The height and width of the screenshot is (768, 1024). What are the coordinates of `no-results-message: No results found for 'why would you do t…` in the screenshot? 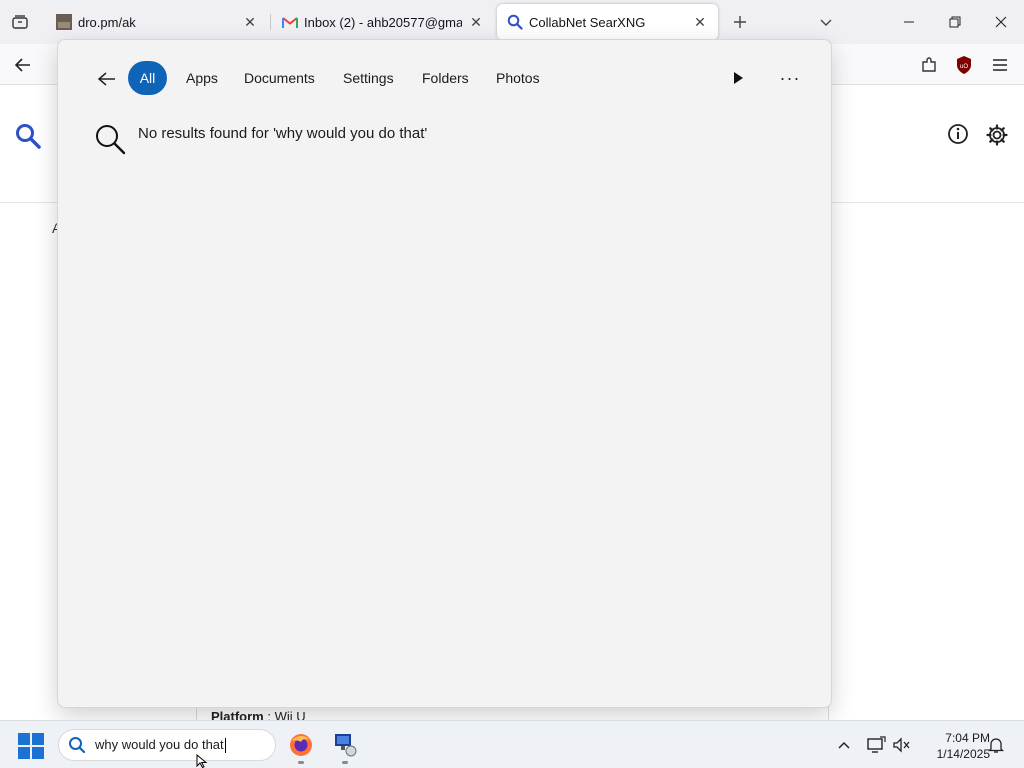 It's located at (283, 133).